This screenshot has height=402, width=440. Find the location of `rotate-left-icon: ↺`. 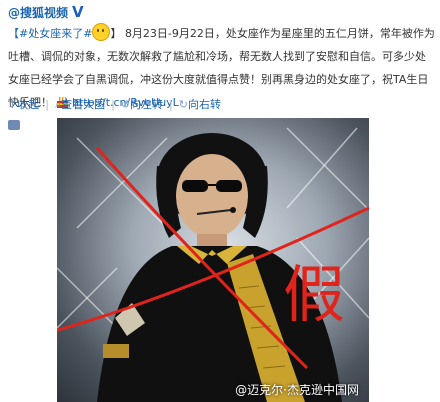

rotate-left-icon: ↺ is located at coordinates (125, 104).